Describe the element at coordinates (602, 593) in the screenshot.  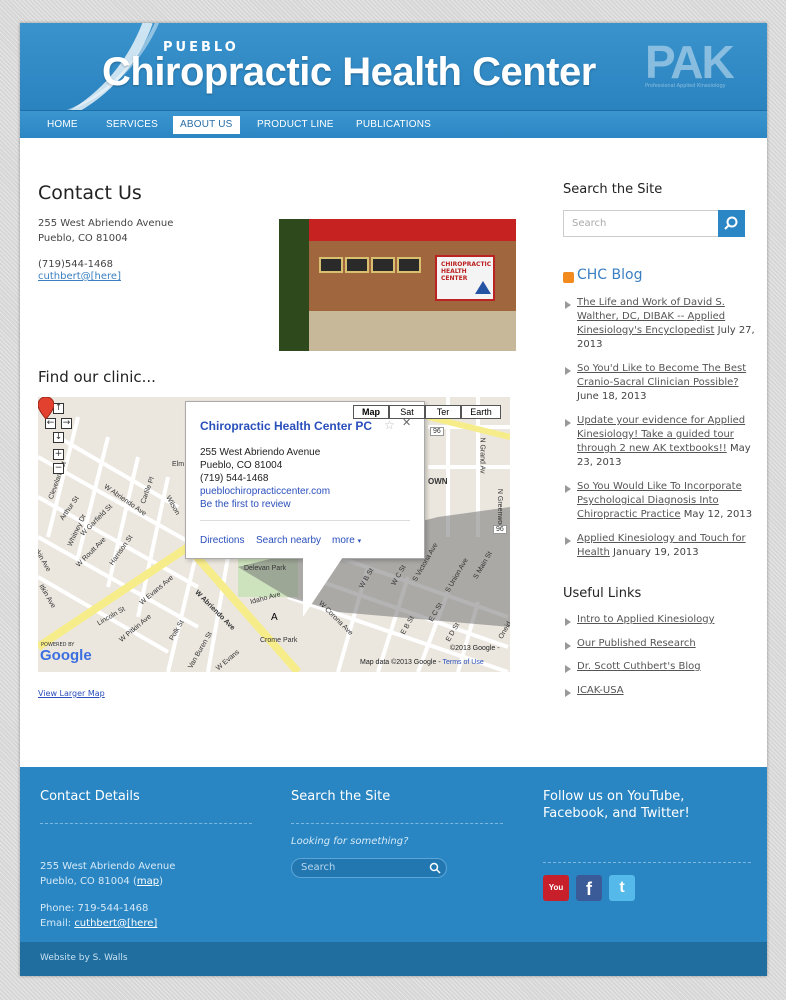
I see `useful-links-heading: Useful Links` at that location.